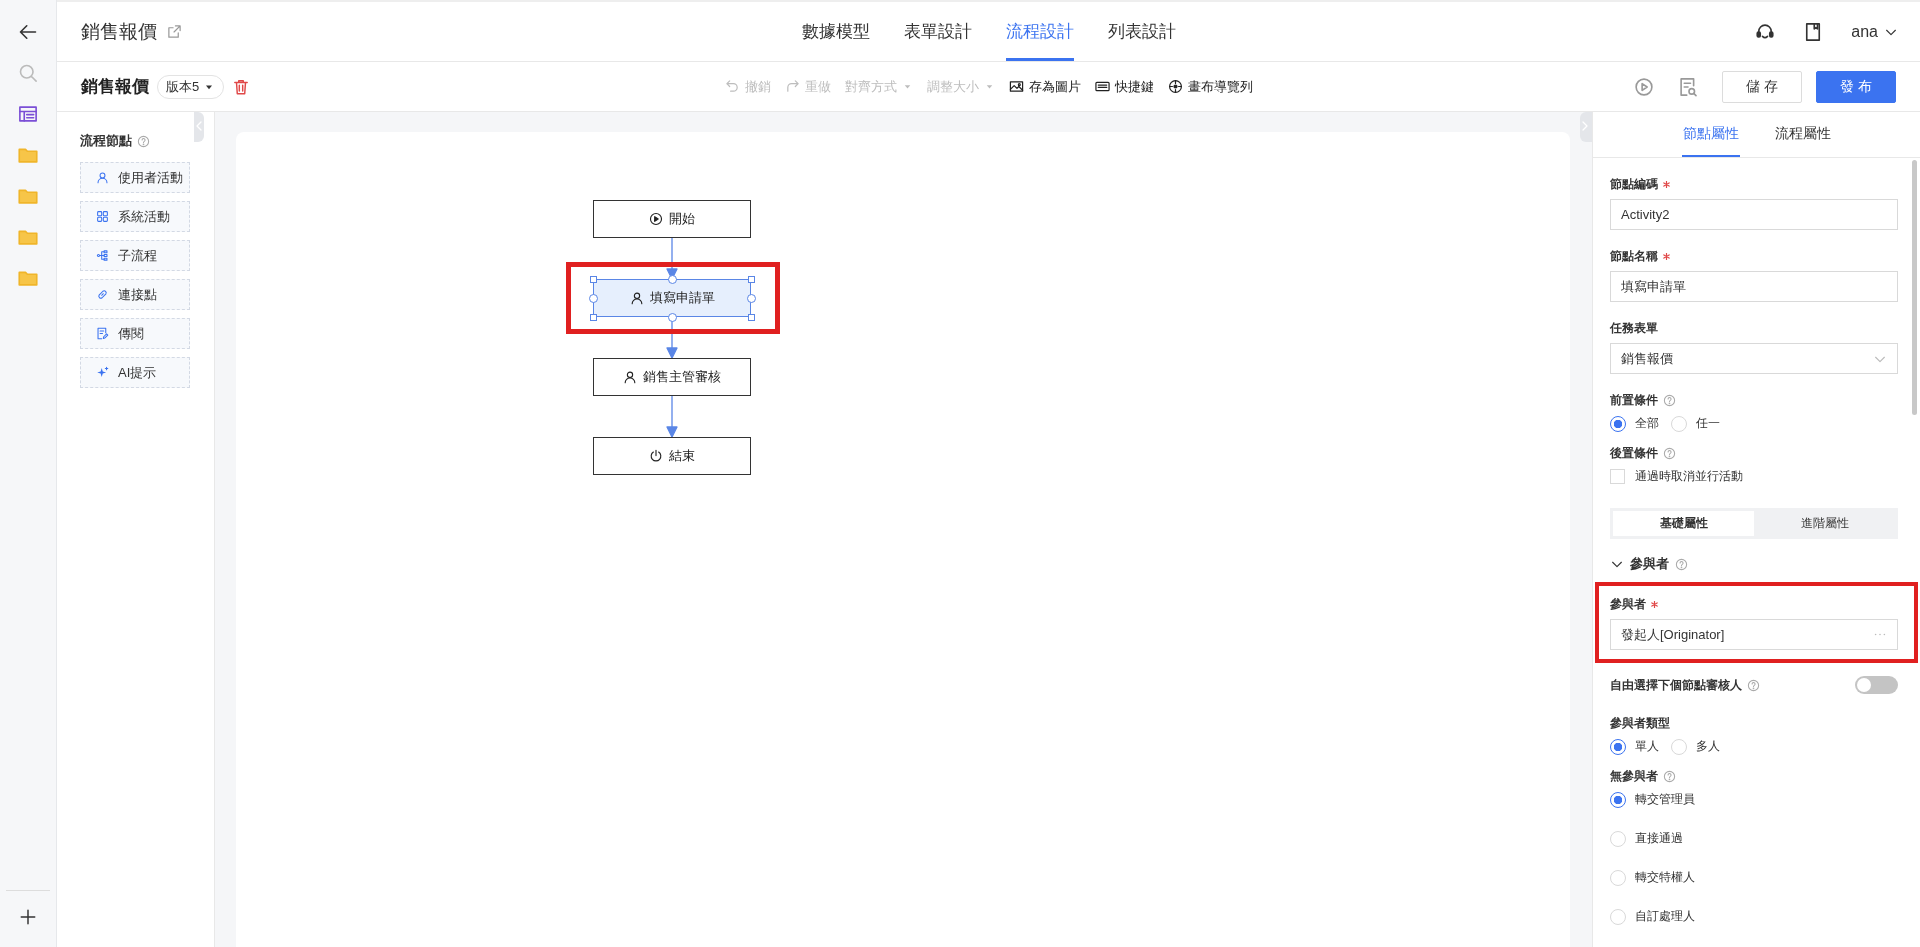  I want to click on toggle-switch, so click(1876, 685).